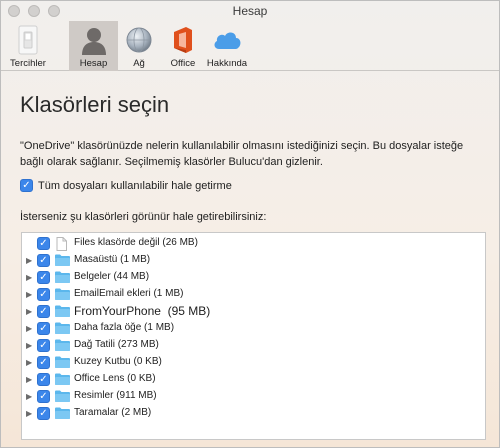 The height and width of the screenshot is (448, 500). I want to click on list-item: ▶ ✓ Masaüstü (1 MB), so click(253, 260).